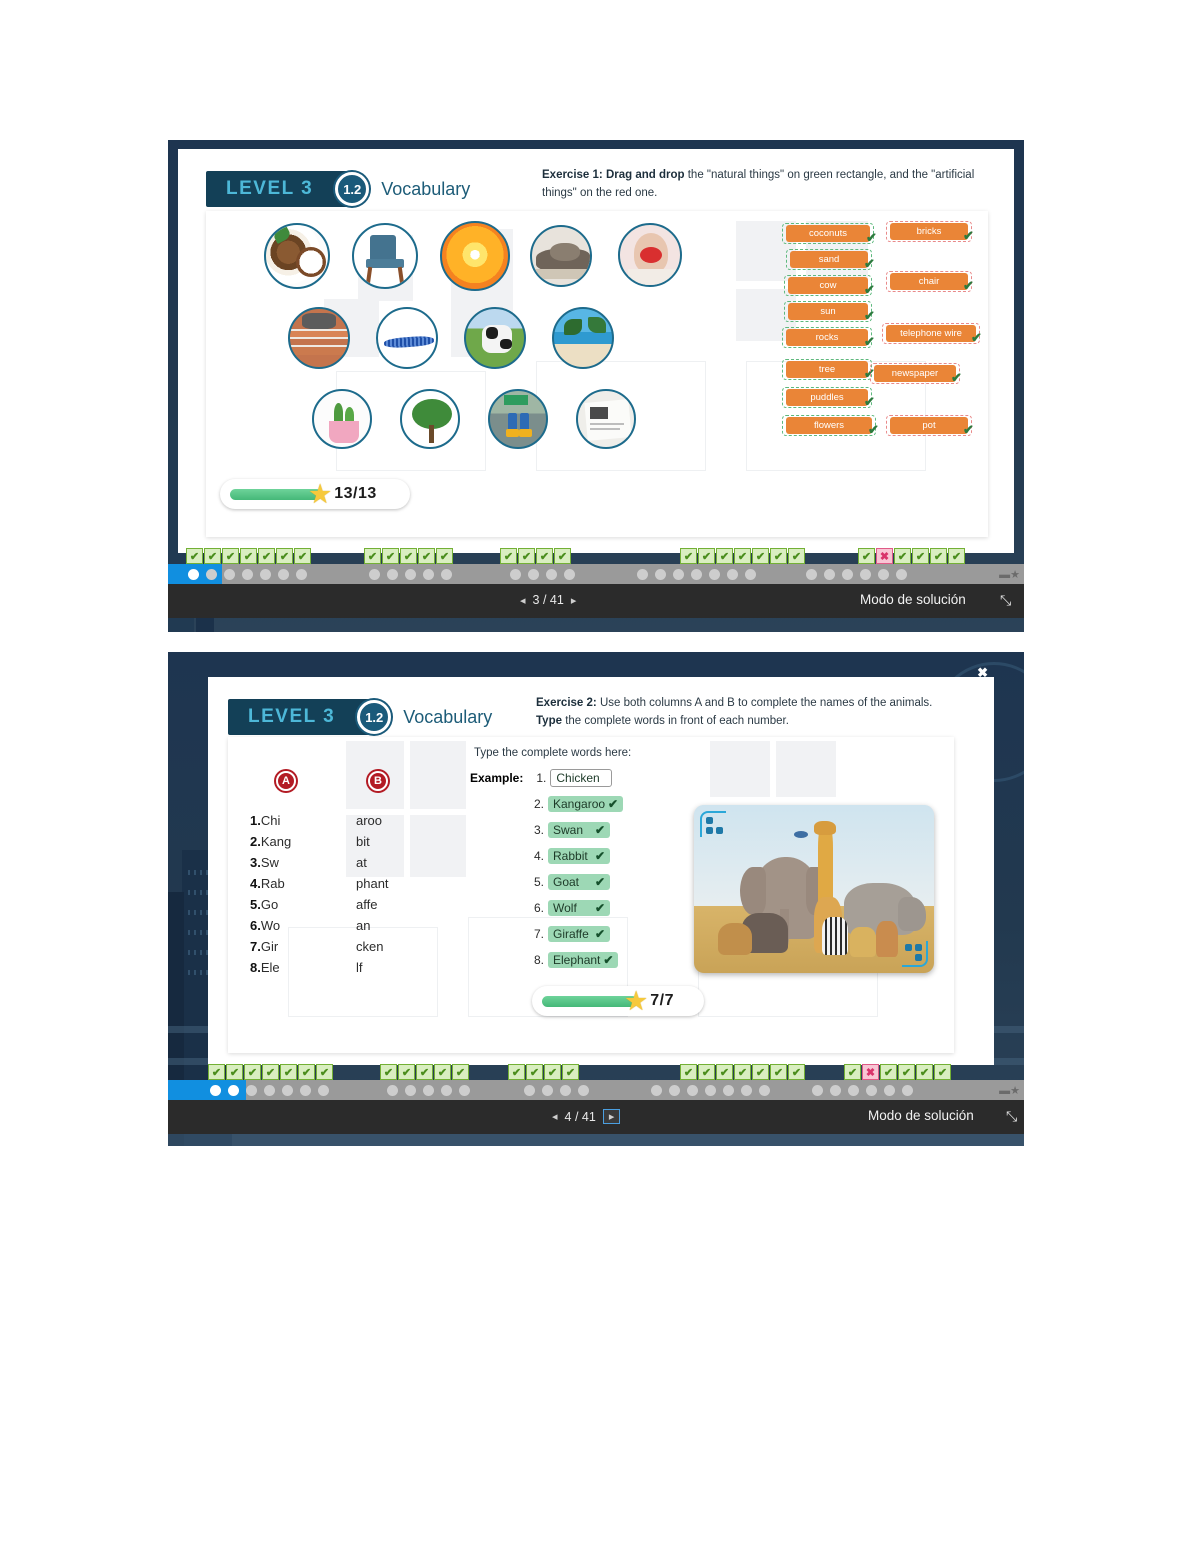  Describe the element at coordinates (913, 599) in the screenshot. I see `solution-mode-button: Modo de solución` at that location.